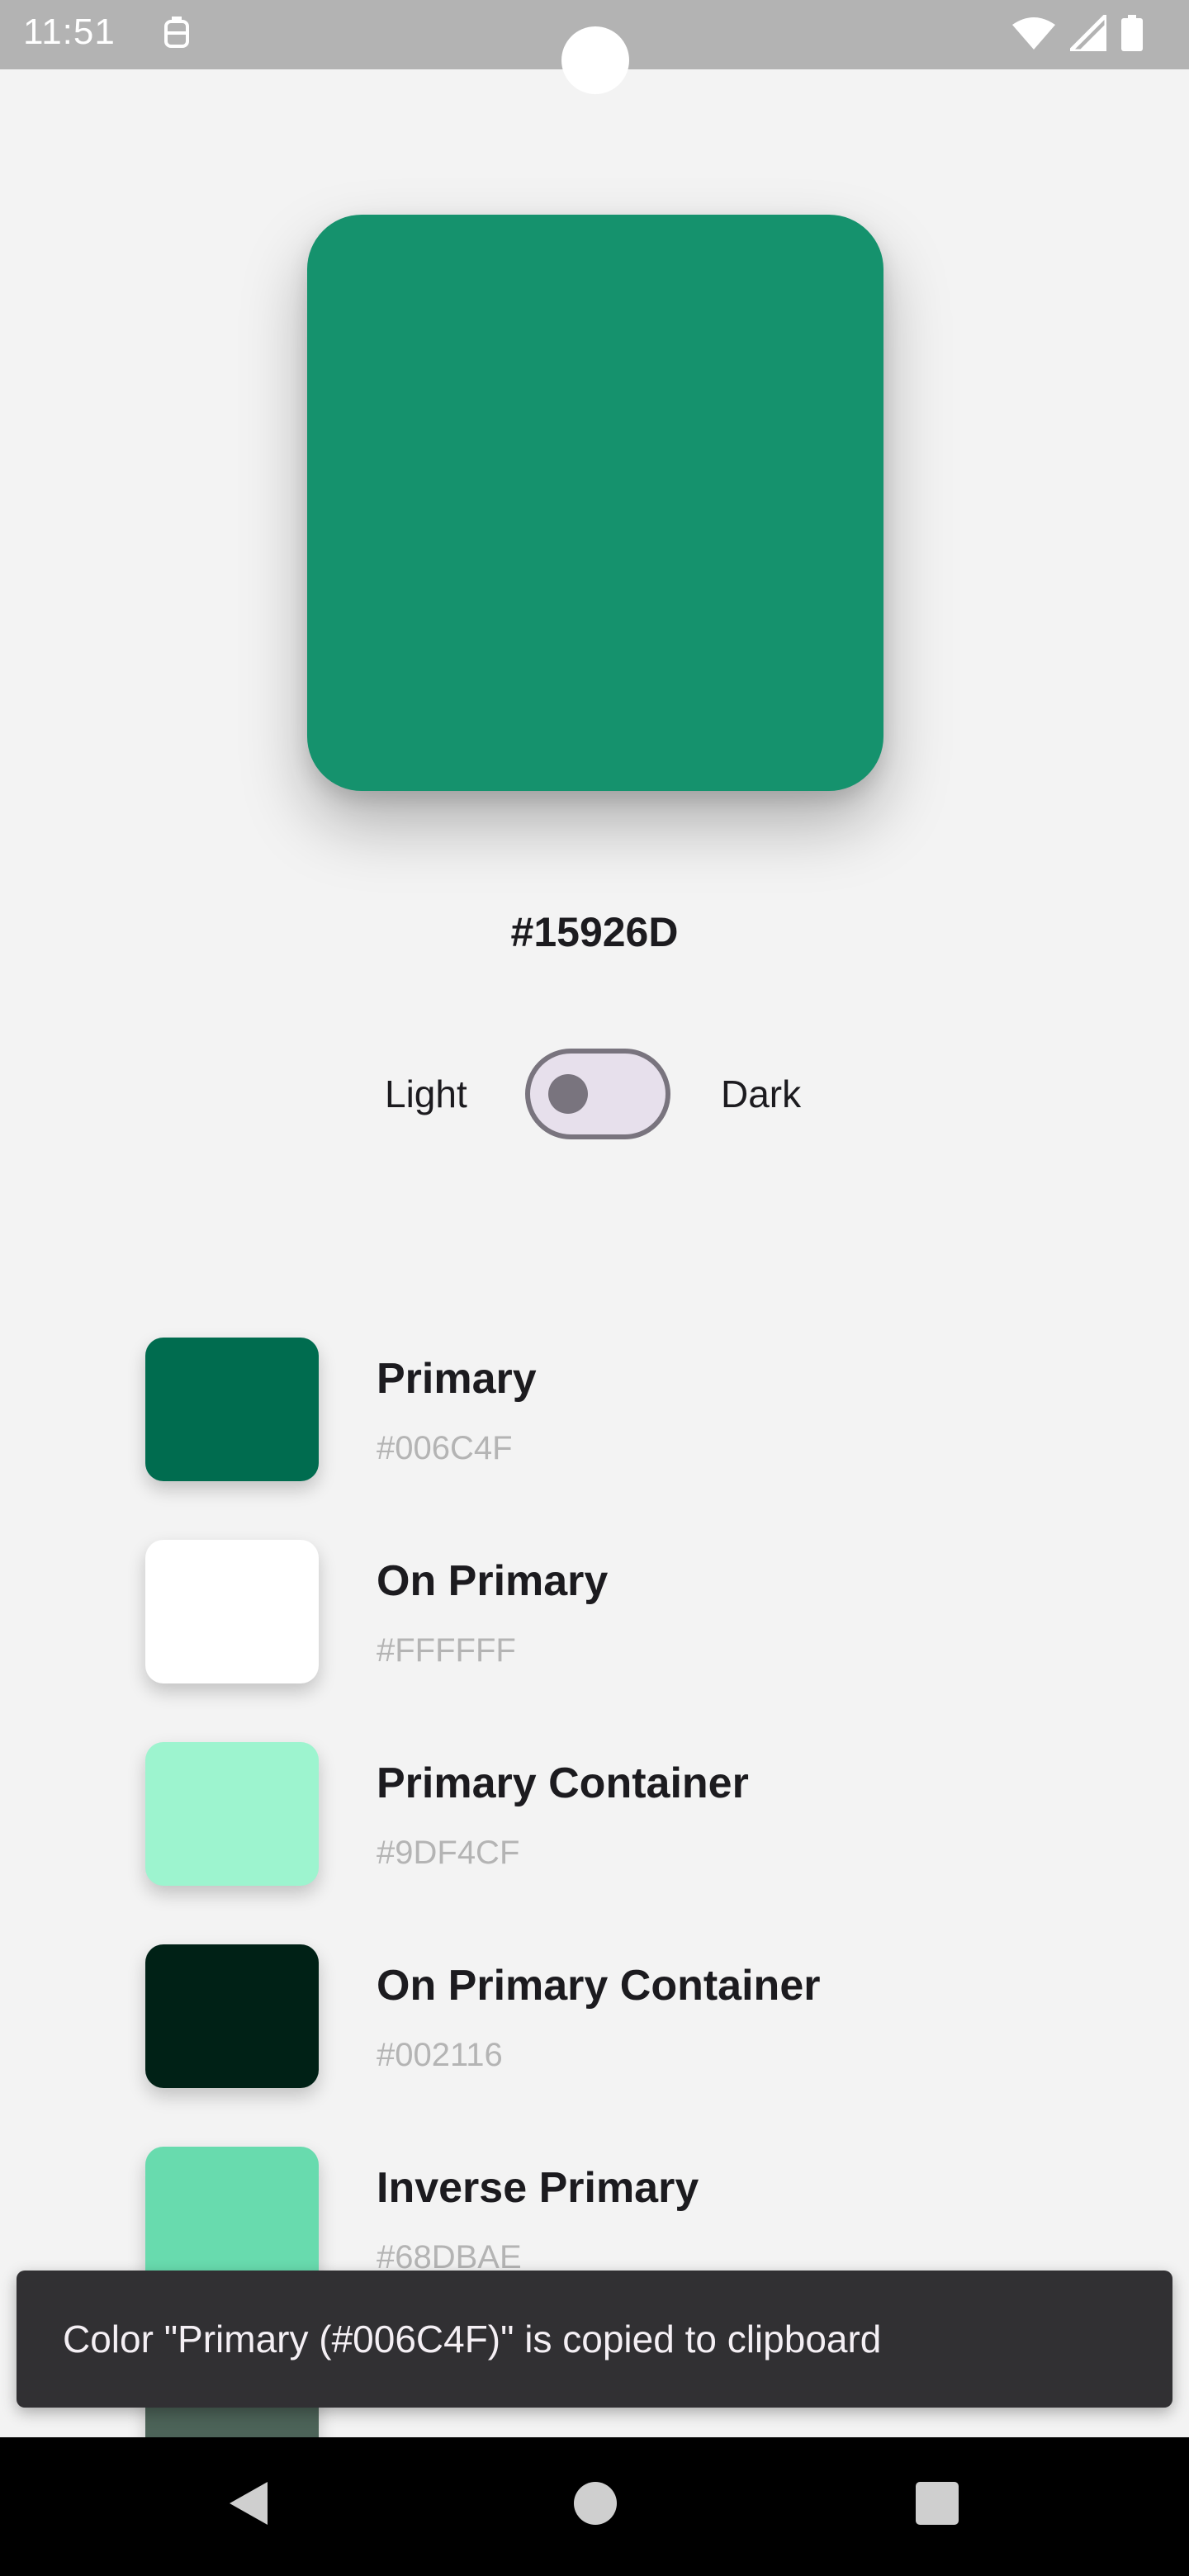  What do you see at coordinates (595, 60) in the screenshot?
I see `camera-cutout` at bounding box center [595, 60].